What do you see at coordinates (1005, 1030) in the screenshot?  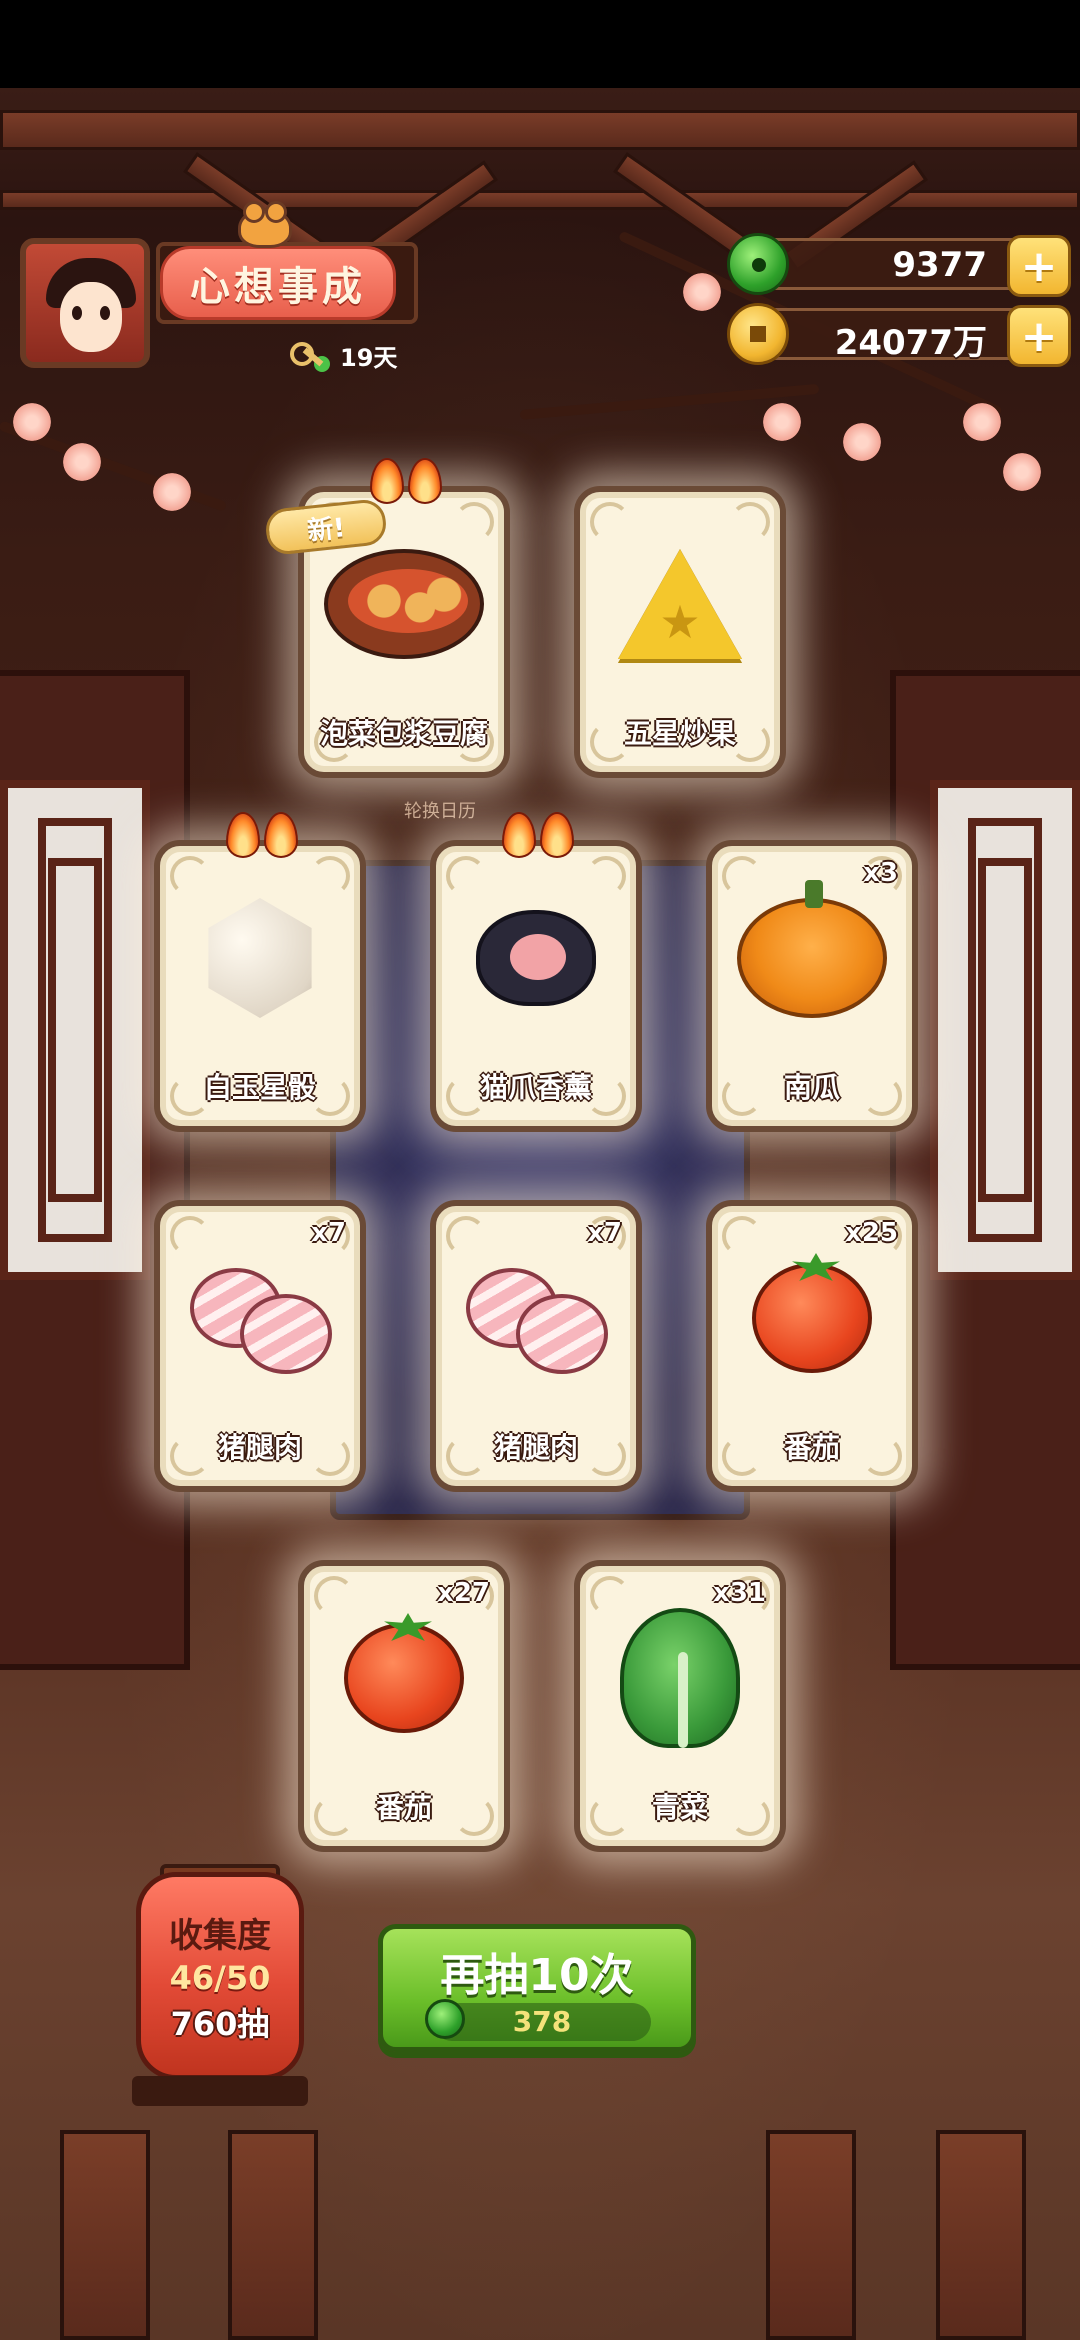 I see `right-lattice-window` at bounding box center [1005, 1030].